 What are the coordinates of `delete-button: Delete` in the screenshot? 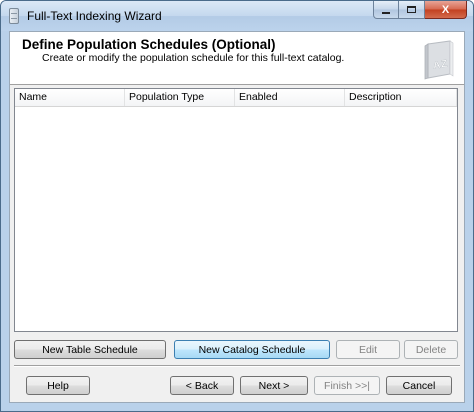 It's located at (431, 349).